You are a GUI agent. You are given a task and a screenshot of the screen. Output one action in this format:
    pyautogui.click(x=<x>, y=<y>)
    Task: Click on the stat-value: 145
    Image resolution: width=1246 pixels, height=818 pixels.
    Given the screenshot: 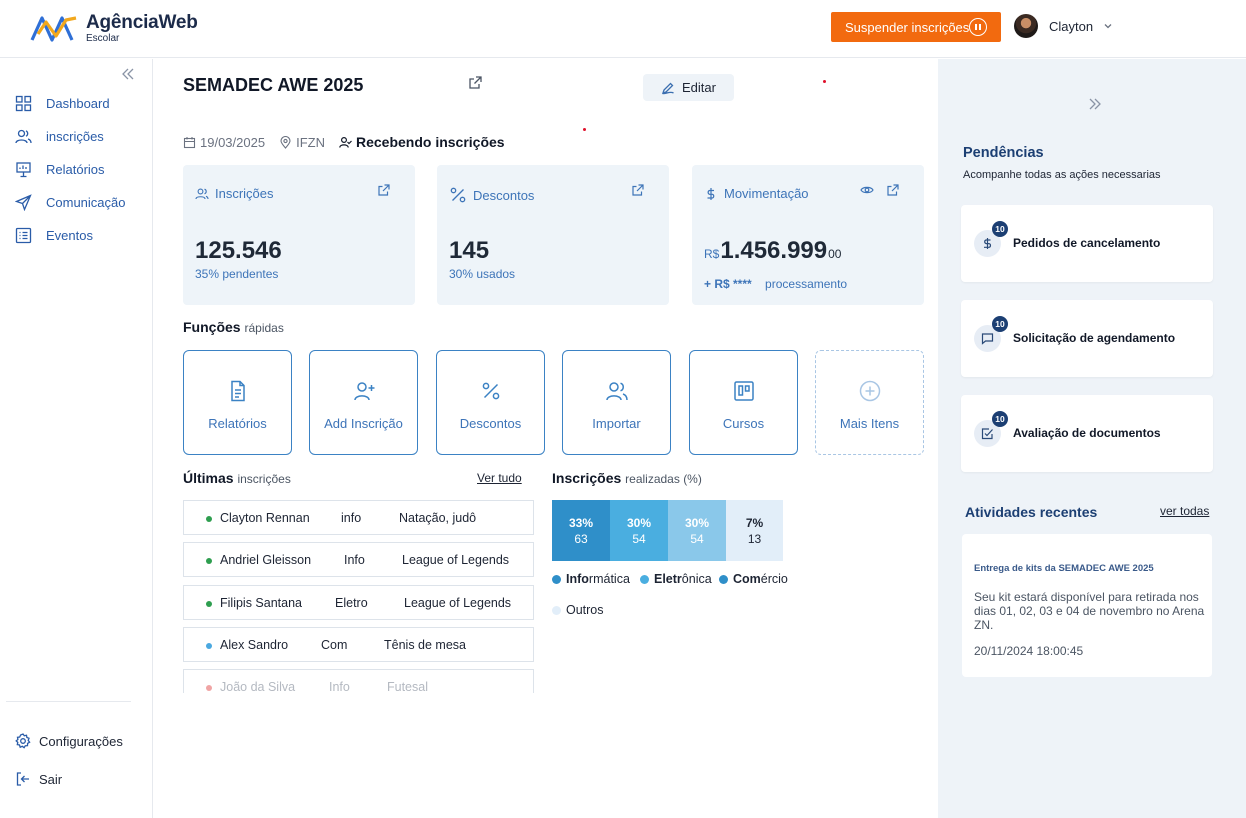 What is the action you would take?
    pyautogui.click(x=469, y=250)
    